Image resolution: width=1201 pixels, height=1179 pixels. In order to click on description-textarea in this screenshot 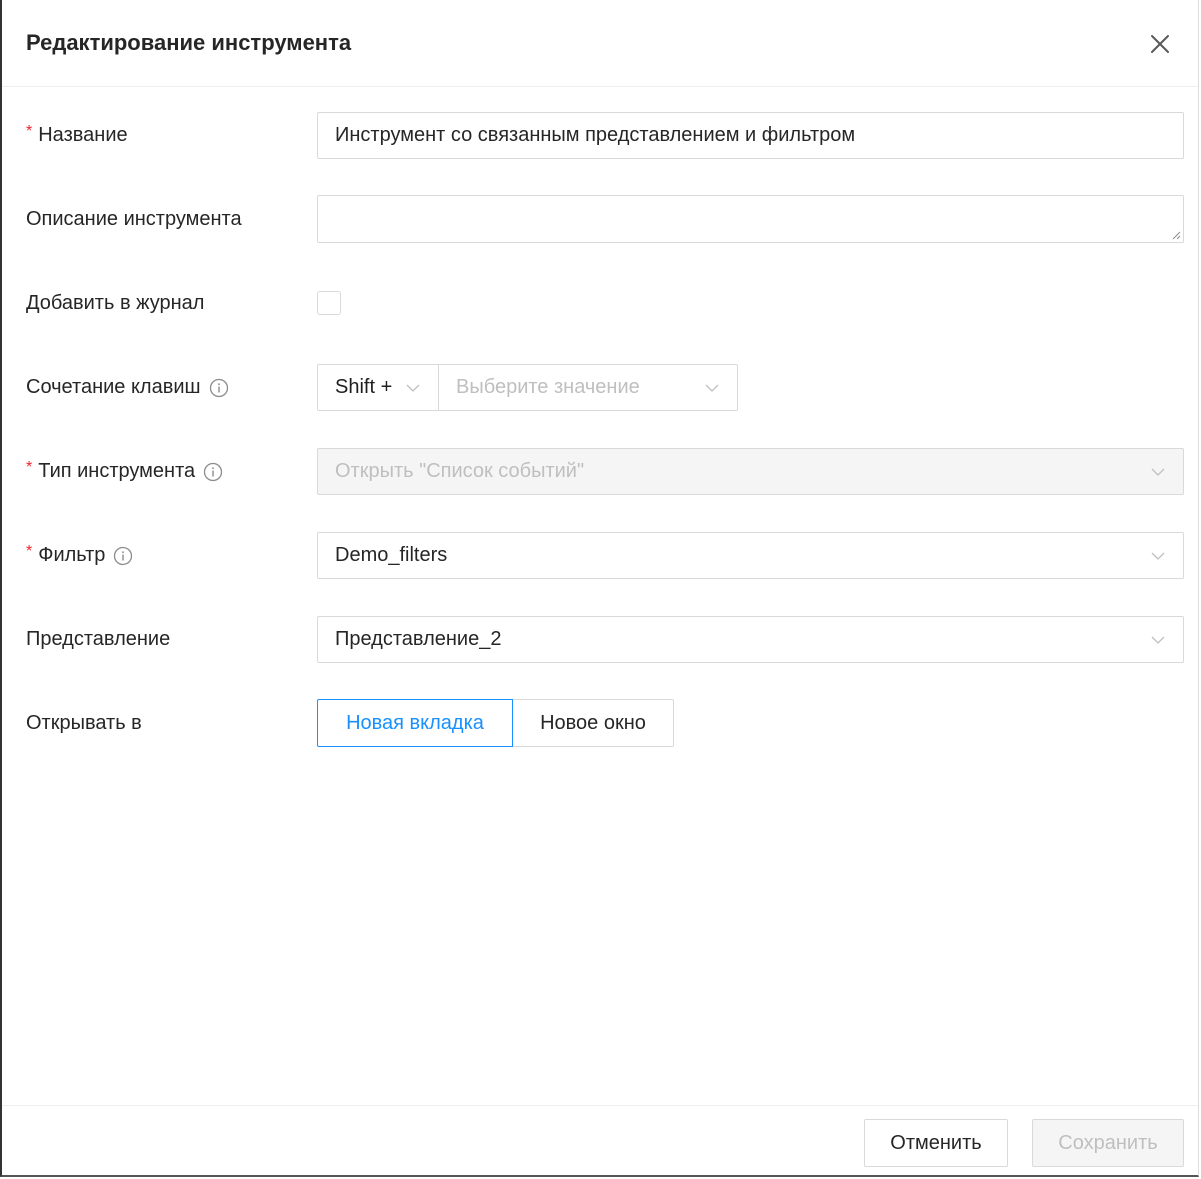, I will do `click(750, 219)`.